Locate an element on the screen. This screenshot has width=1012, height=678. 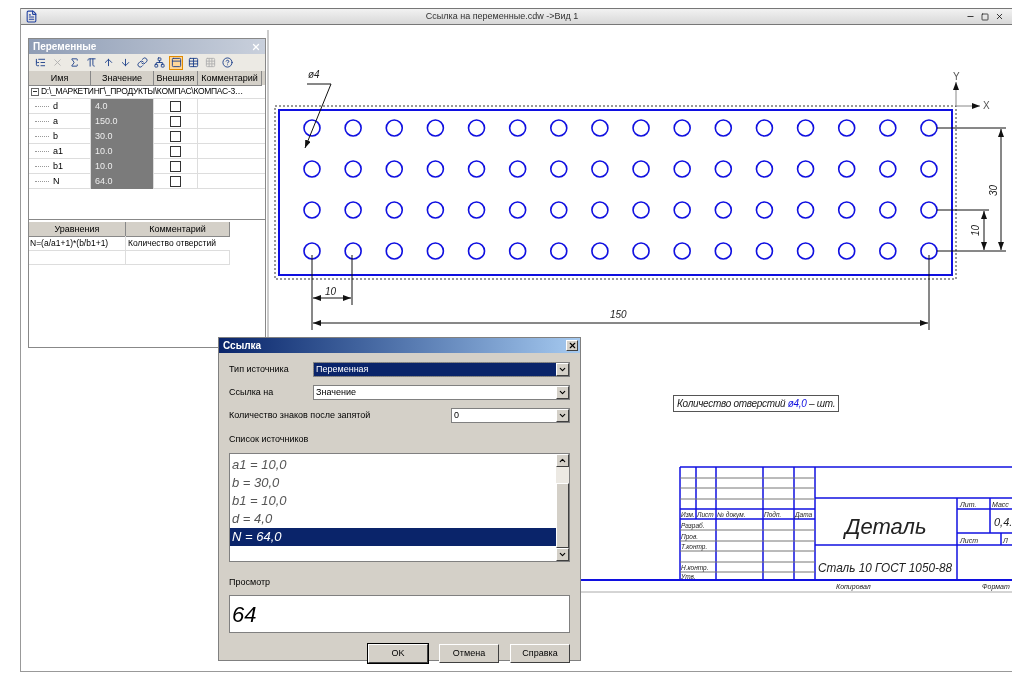
variable-value: 30.0 is located at coordinates (122, 136).